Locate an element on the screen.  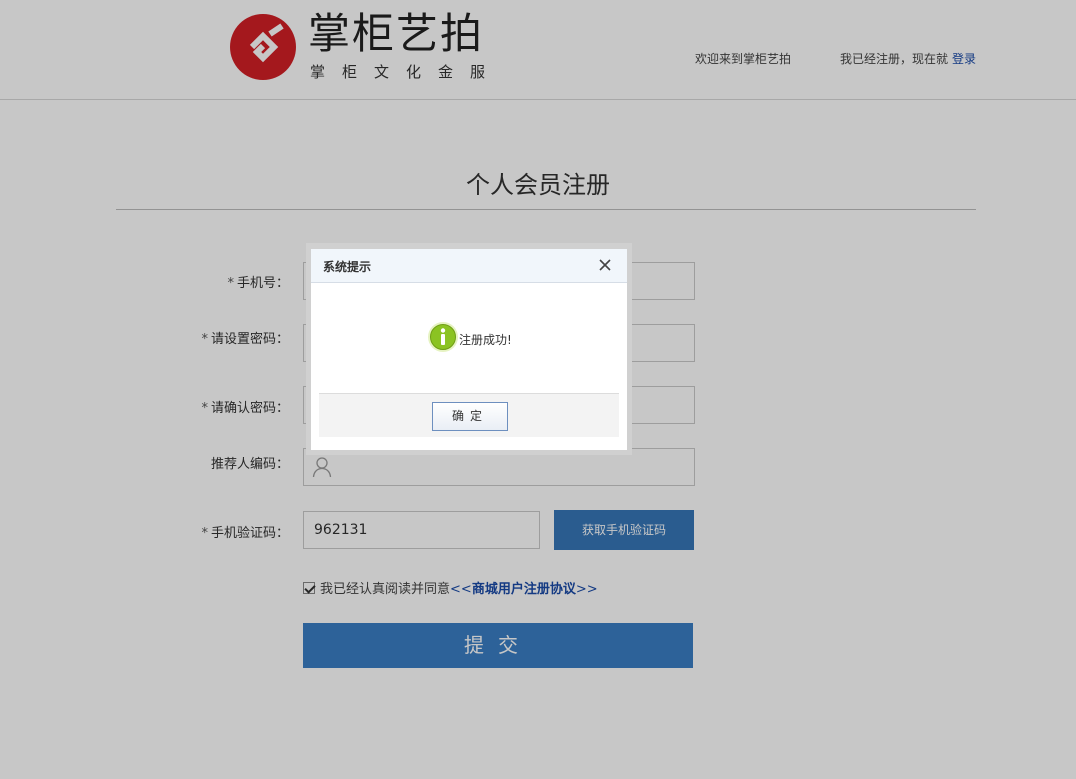
dialog-message: 注册成功! is located at coordinates (485, 340).